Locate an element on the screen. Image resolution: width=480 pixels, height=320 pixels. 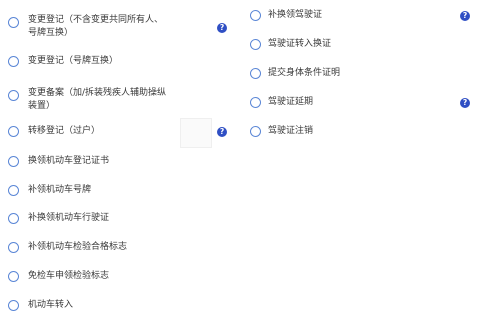
option-label: 驾驶证延期 is located at coordinates (291, 102).